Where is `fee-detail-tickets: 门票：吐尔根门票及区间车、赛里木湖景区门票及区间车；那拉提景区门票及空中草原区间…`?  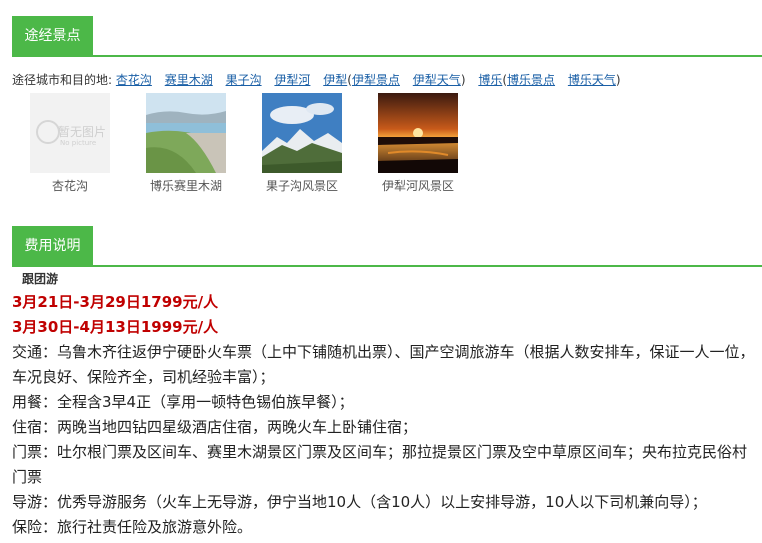
fee-detail-tickets: 门票：吐尔根门票及区间车、赛里木湖景区门票及区间车；那拉提景区门票及空中草原区间… is located at coordinates (380, 464).